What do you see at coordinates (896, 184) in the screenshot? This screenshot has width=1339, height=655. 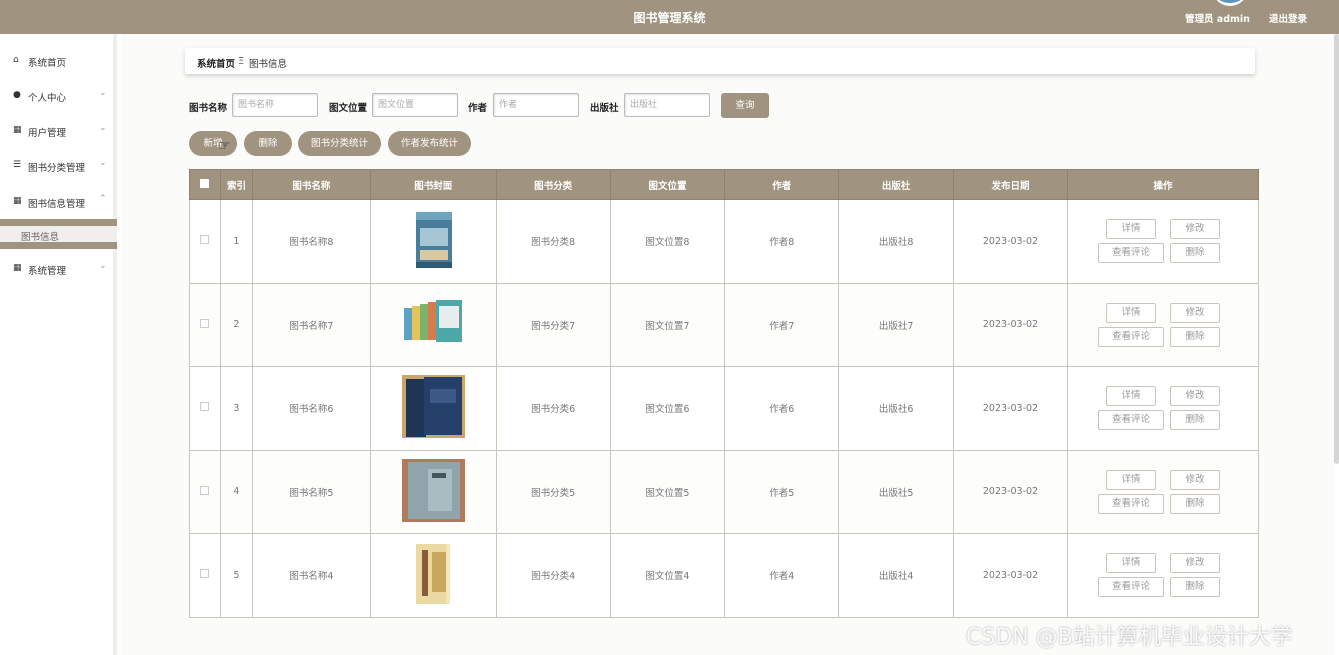 I see `col-header: 出版社` at bounding box center [896, 184].